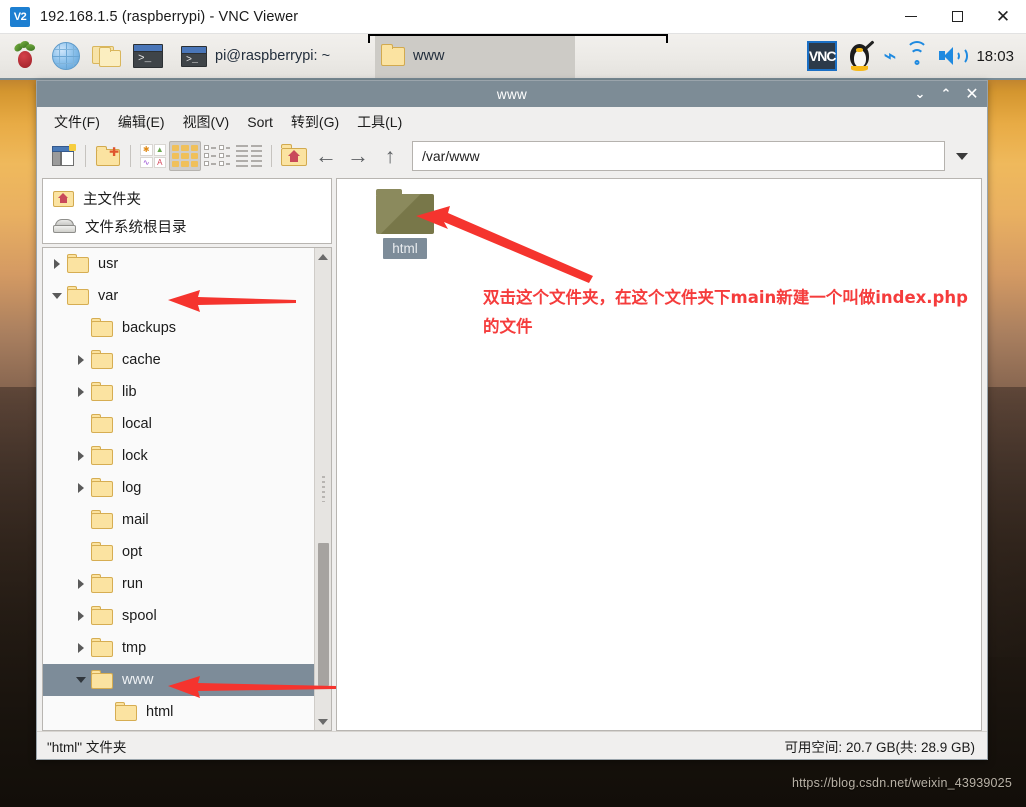 Image resolution: width=1026 pixels, height=807 pixels. Describe the element at coordinates (260, 122) in the screenshot. I see `menu-sort: Sort` at that location.